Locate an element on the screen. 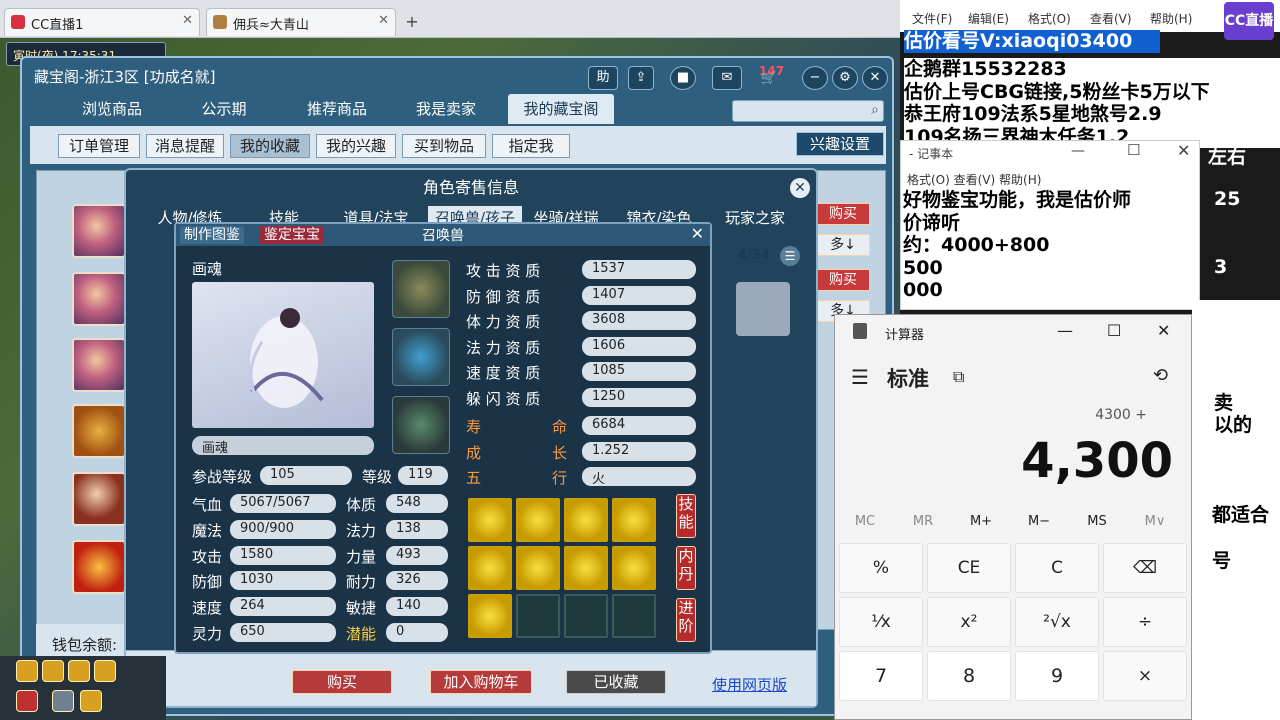 This screenshot has width=1280, height=720. list-icon: ☰ is located at coordinates (790, 256).